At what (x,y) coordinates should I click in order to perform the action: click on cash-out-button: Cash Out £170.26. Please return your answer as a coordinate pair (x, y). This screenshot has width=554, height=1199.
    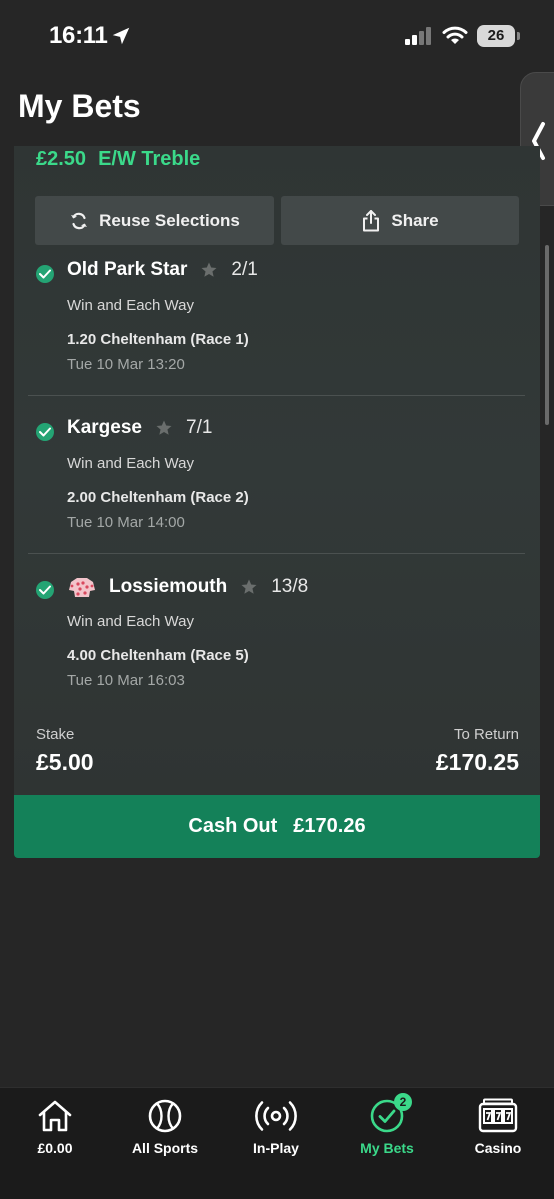
    Looking at the image, I should click on (277, 826).